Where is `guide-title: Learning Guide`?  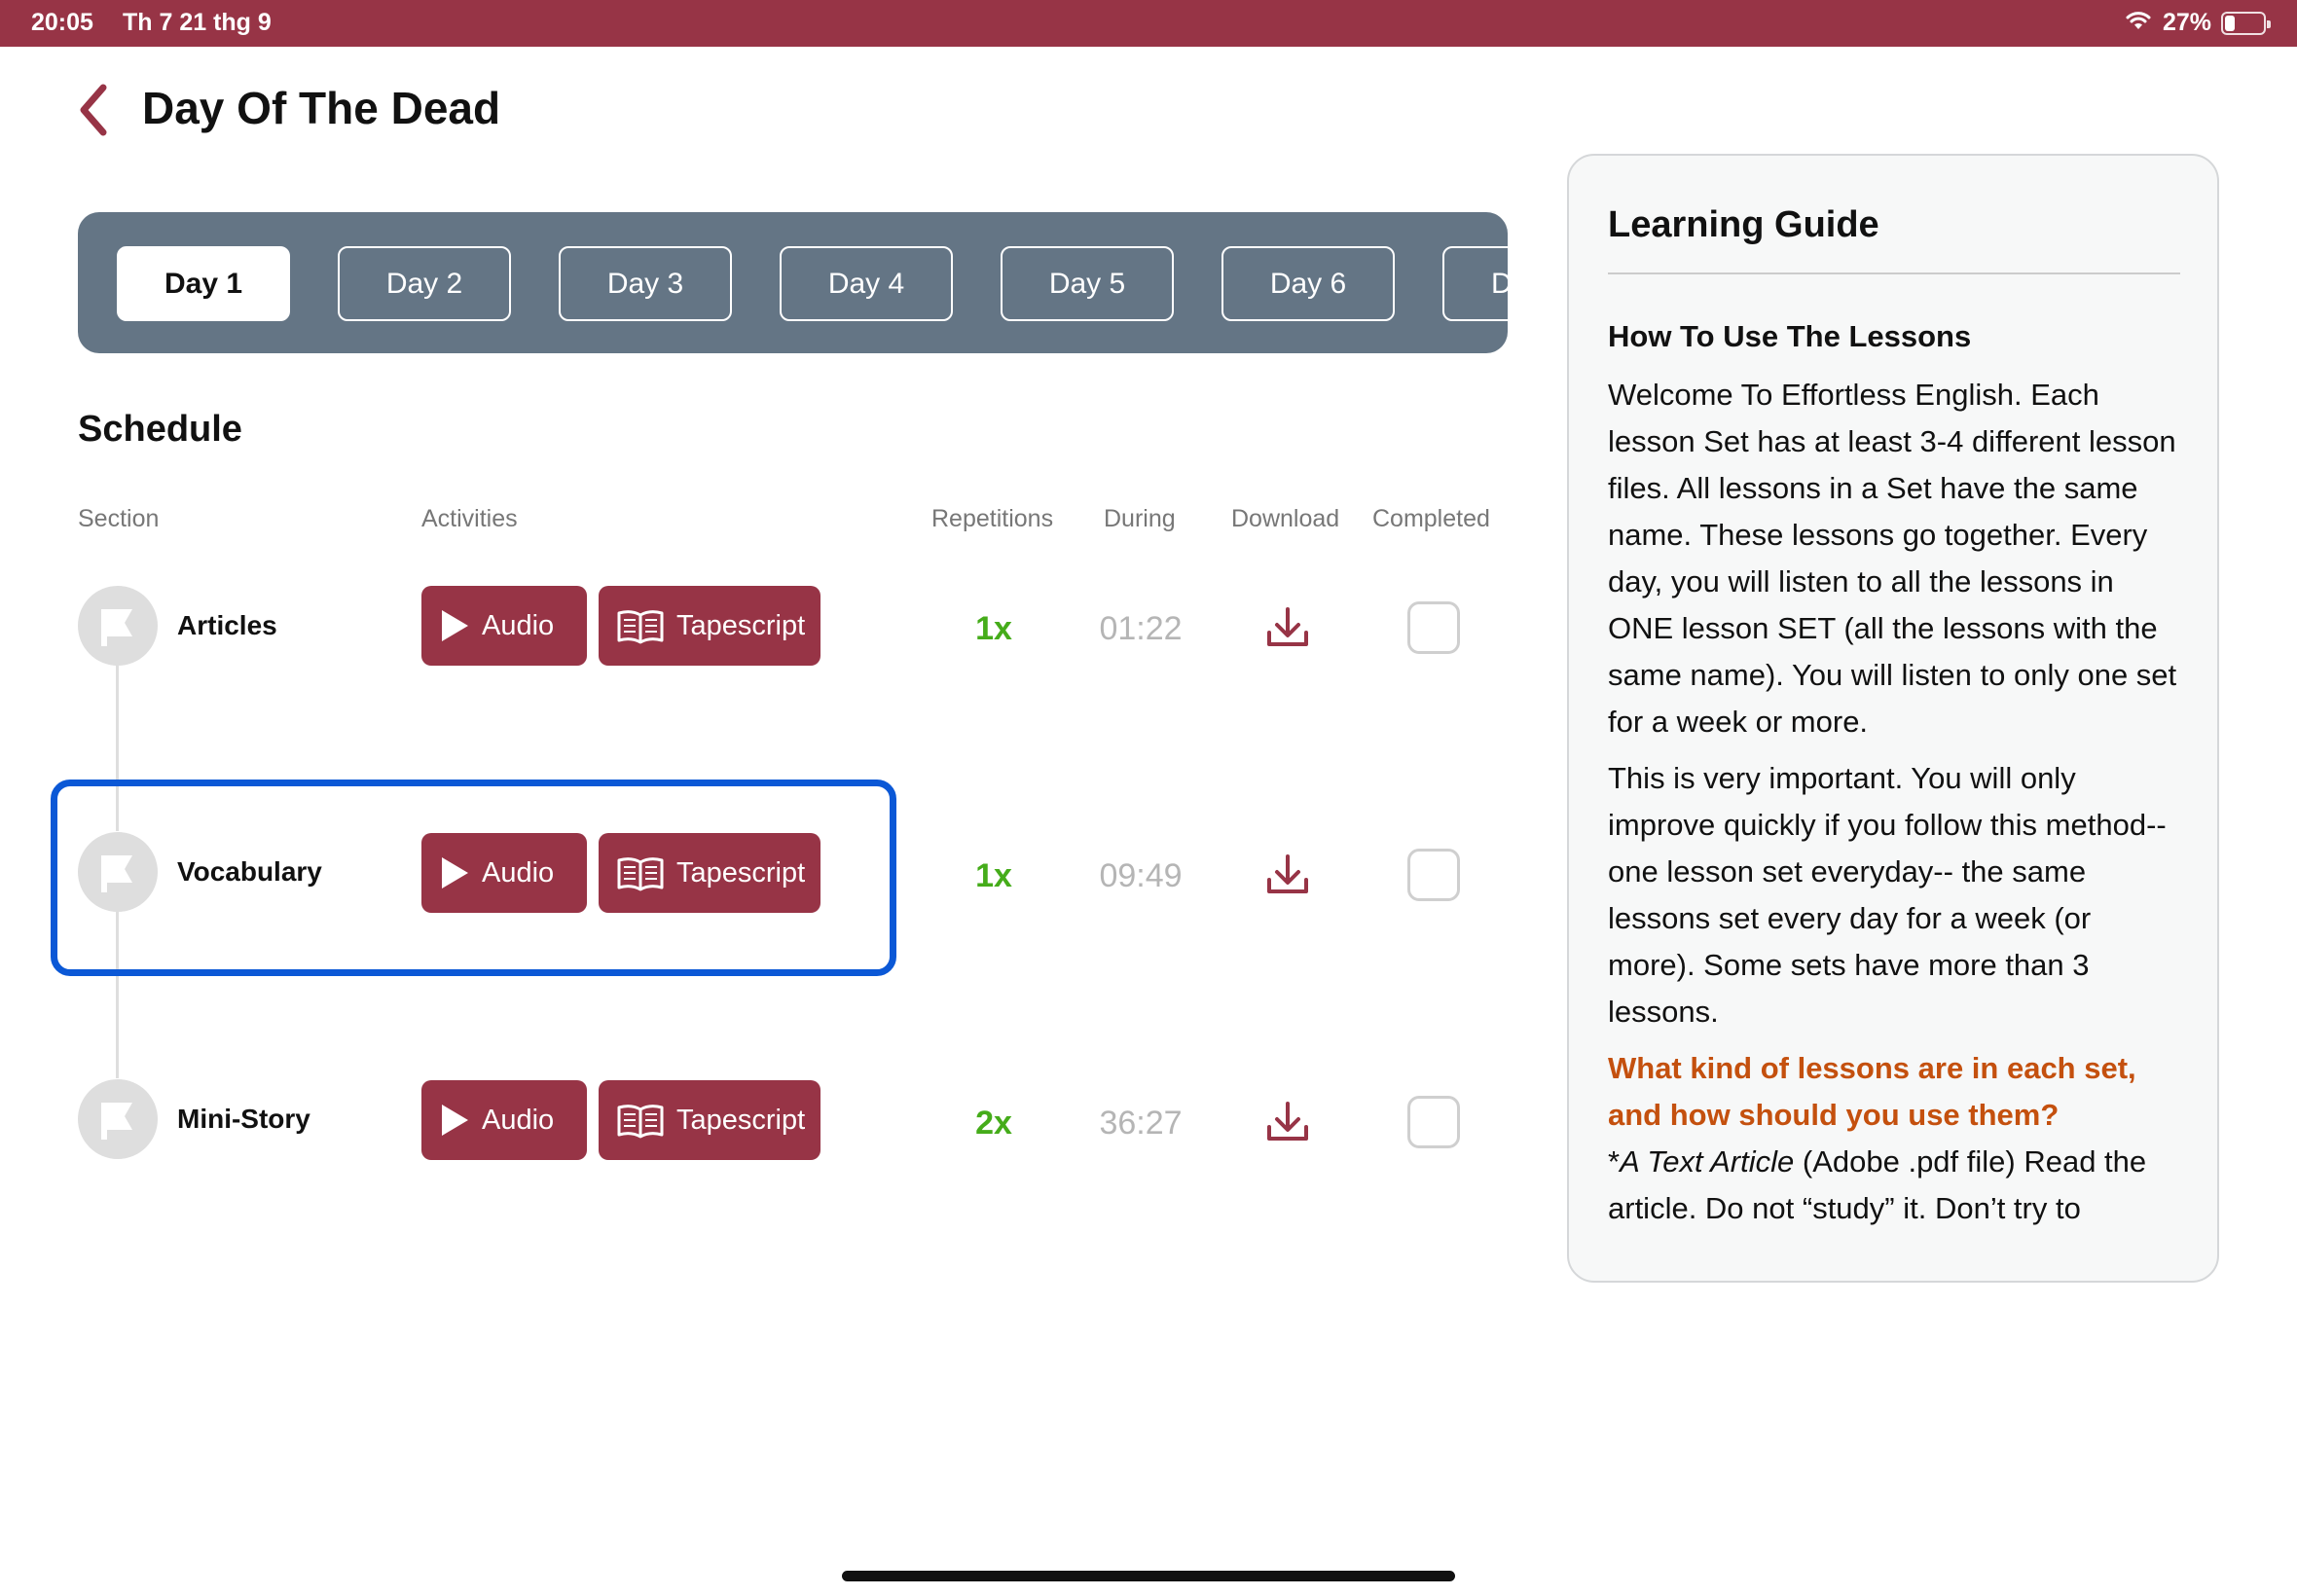
guide-title: Learning Guide is located at coordinates (1743, 224).